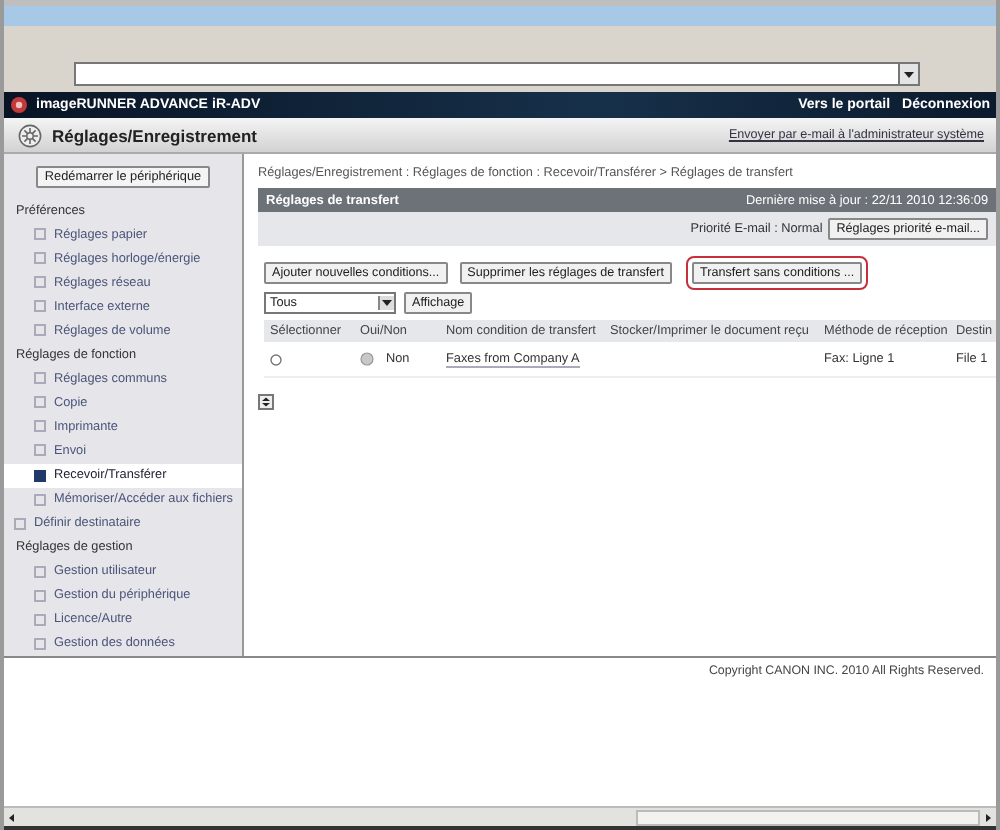 This screenshot has width=1000, height=830. I want to click on dropdown-button, so click(909, 74).